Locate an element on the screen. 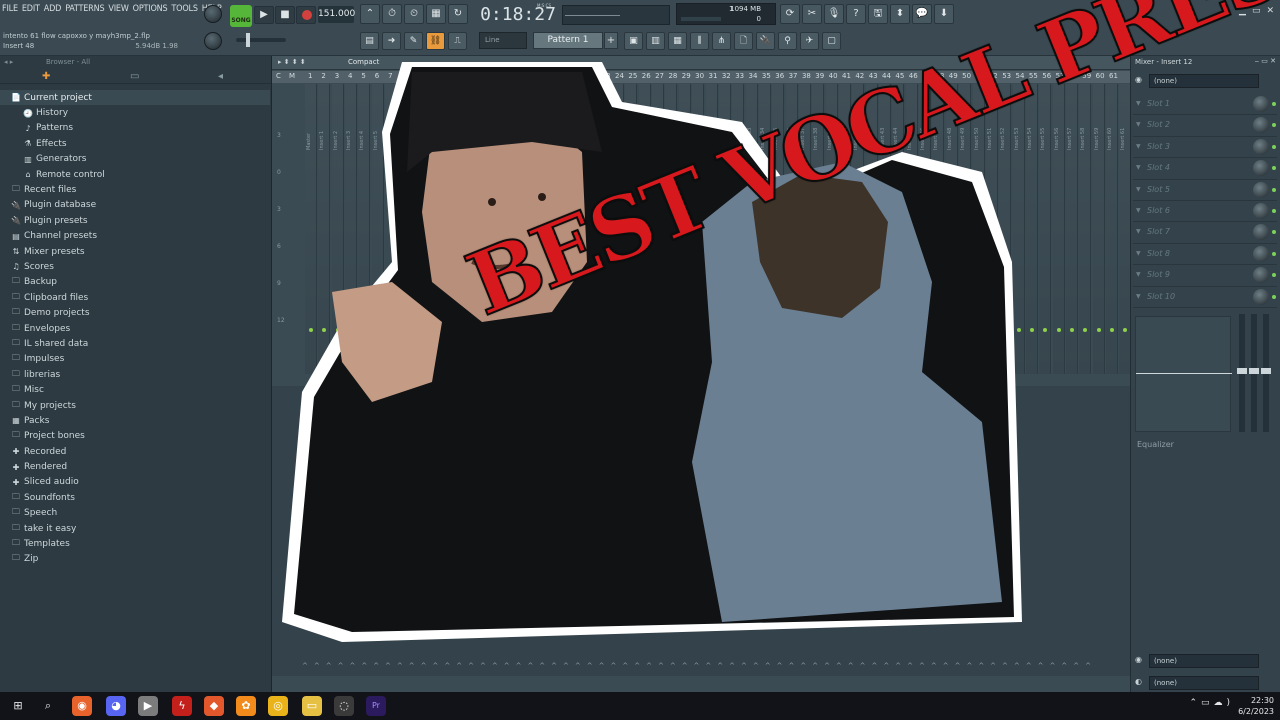  fl-studio-icon: ✿ is located at coordinates (246, 706).